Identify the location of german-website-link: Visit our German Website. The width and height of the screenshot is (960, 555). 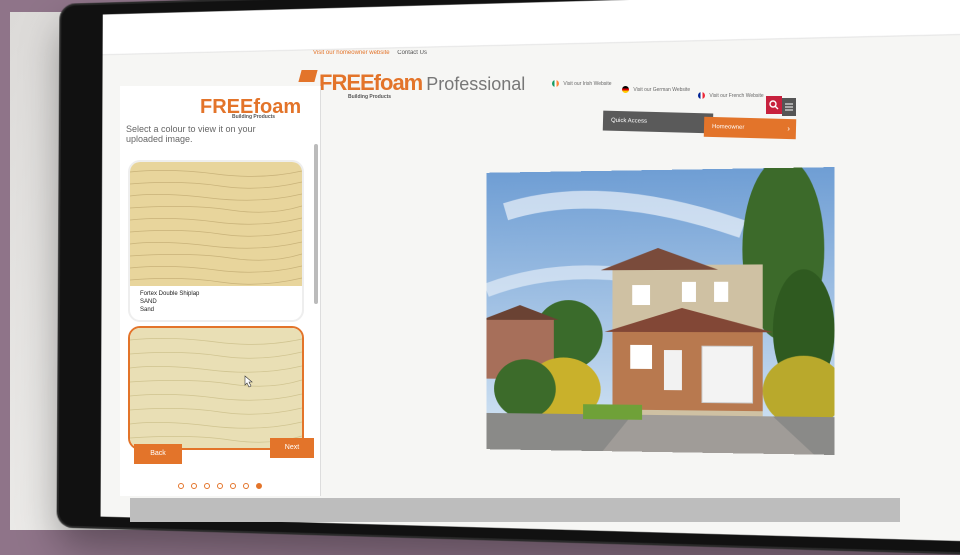
(656, 89).